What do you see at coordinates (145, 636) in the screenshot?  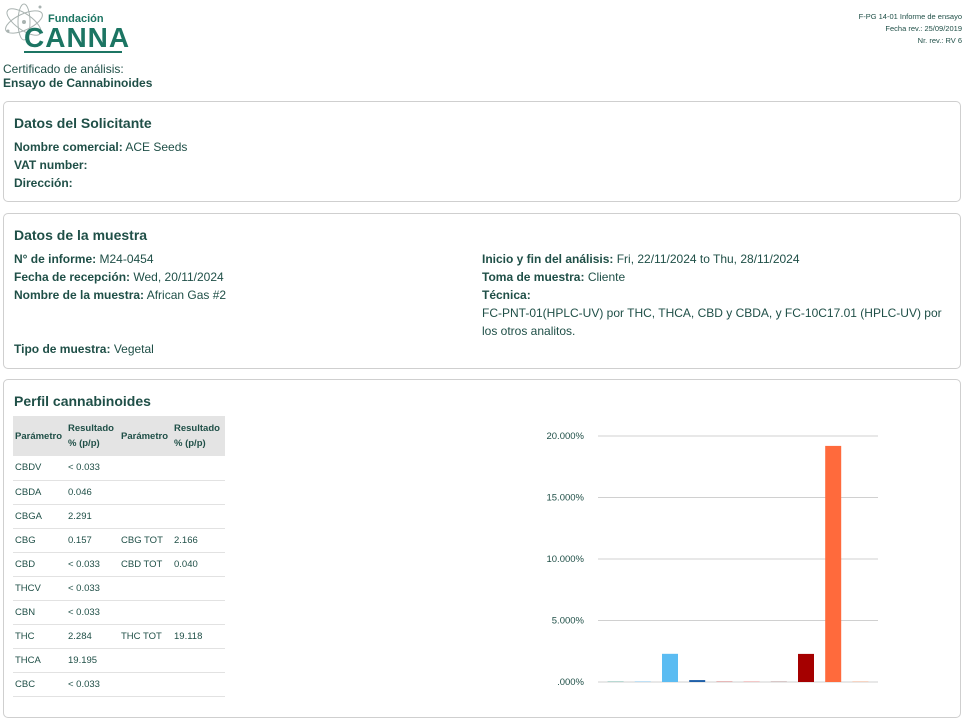 I see `param2-cell: THC TOT` at bounding box center [145, 636].